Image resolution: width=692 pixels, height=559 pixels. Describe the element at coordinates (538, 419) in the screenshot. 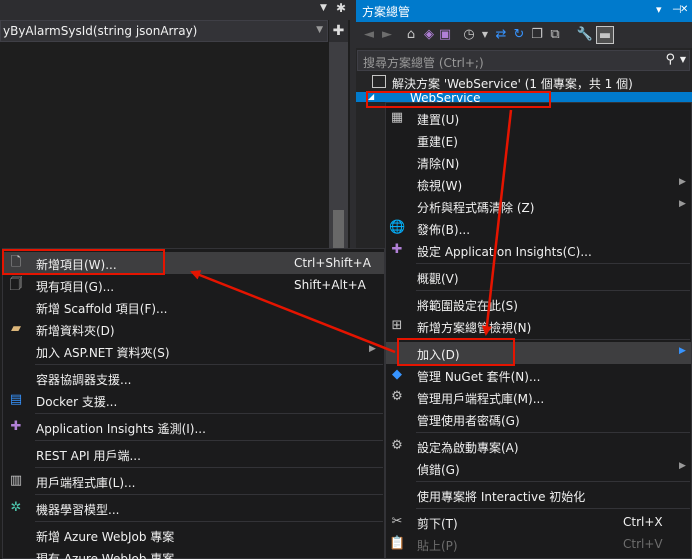

I see `menu-item-manage-user-secrets: 管理使用者密碼(G)` at that location.